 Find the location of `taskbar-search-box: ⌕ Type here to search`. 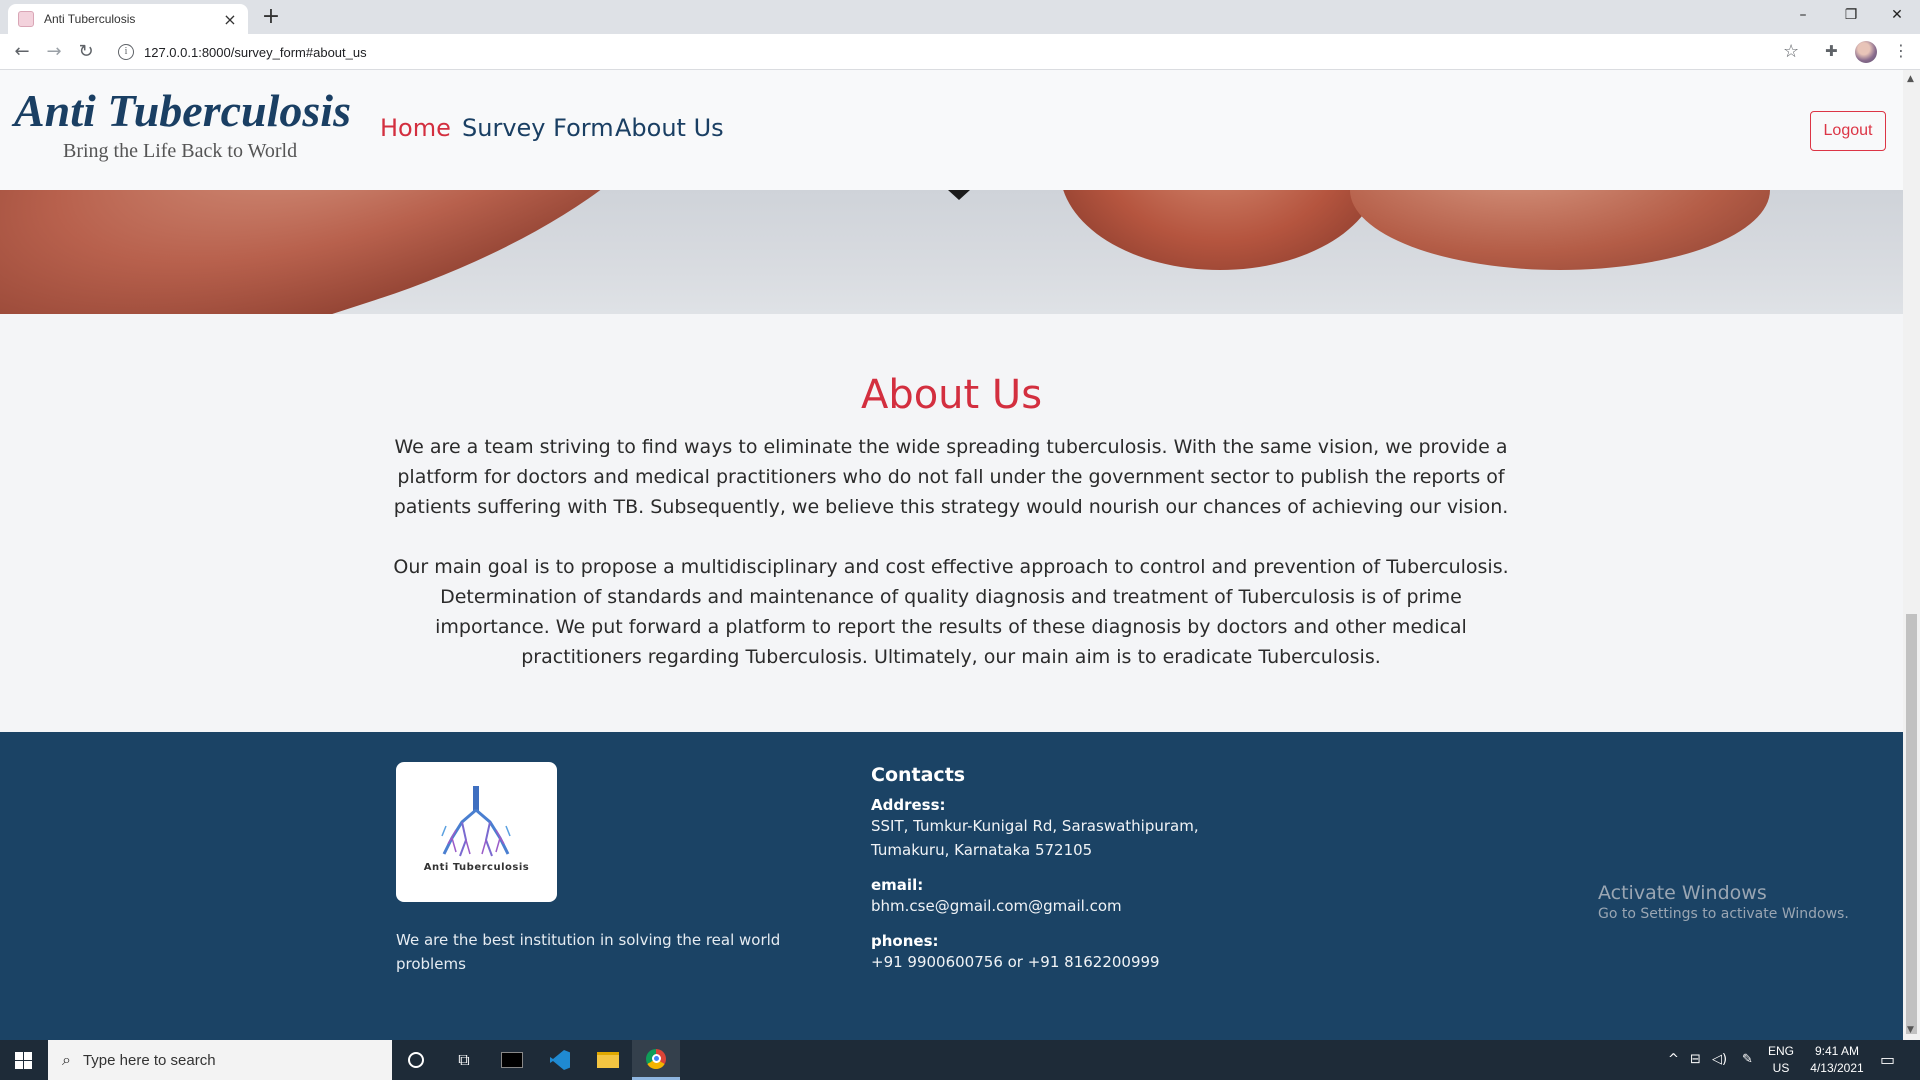

taskbar-search-box: ⌕ Type here to search is located at coordinates (220, 1060).